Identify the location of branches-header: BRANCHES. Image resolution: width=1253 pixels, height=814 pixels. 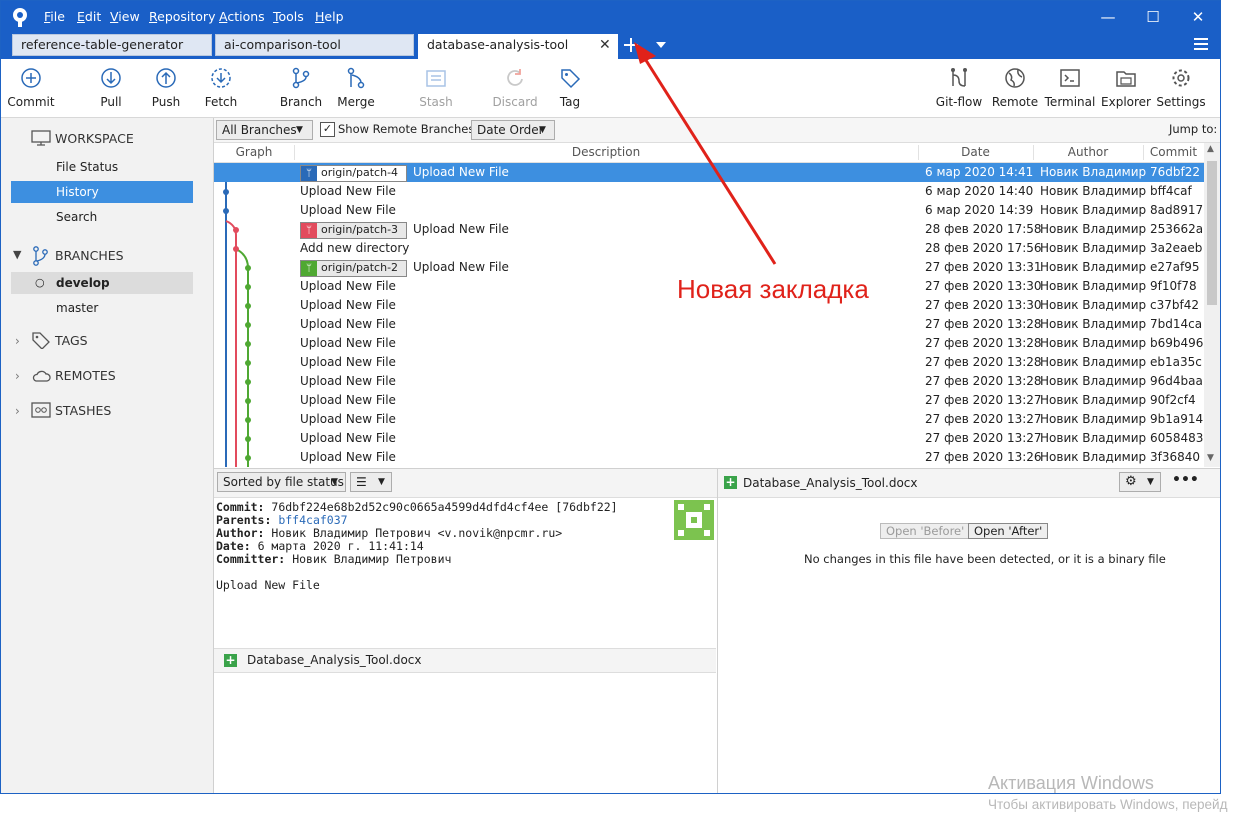
(89, 255).